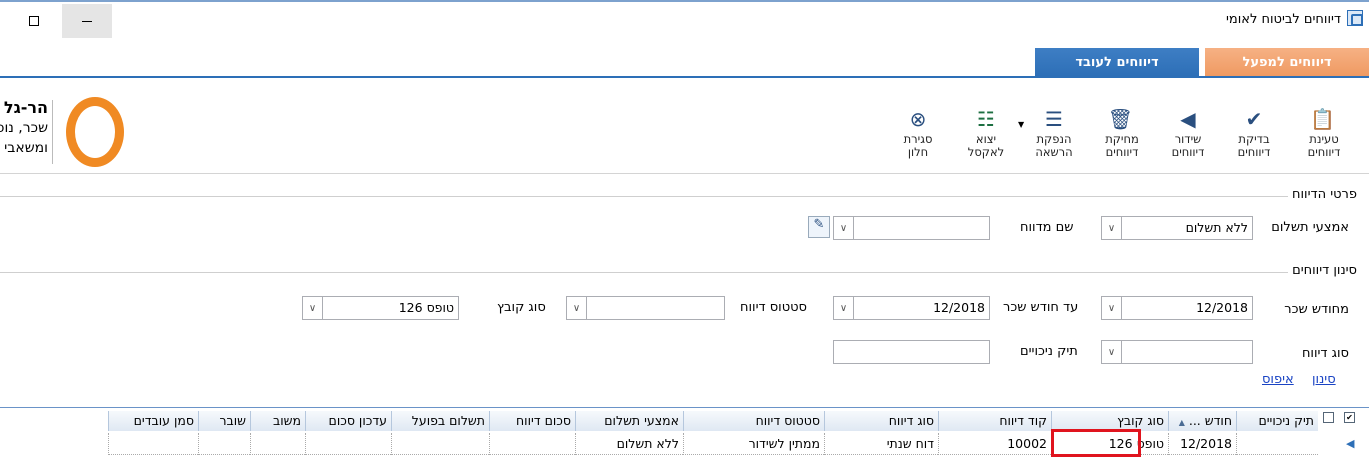  What do you see at coordinates (881, 421) in the screenshot?
I see `column-header: סוג דיווח` at bounding box center [881, 421].